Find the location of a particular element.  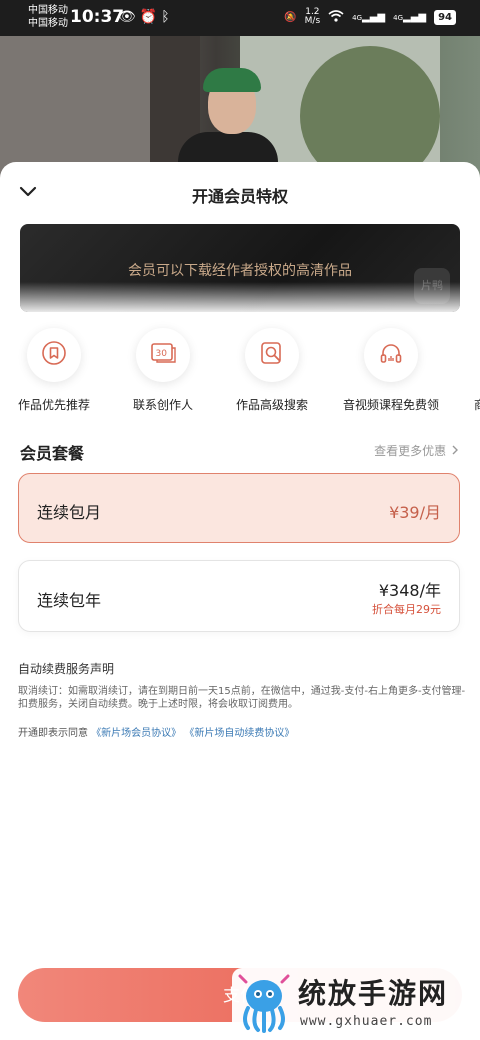

plan-name: 连续包月 is located at coordinates (69, 512).